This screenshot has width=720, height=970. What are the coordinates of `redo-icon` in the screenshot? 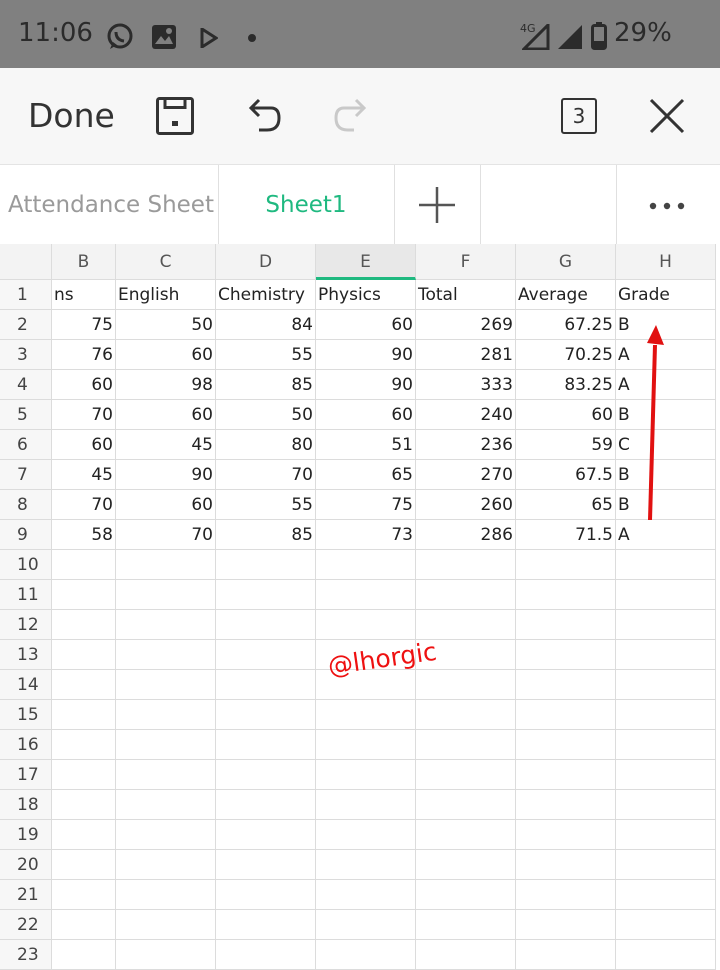 It's located at (351, 115).